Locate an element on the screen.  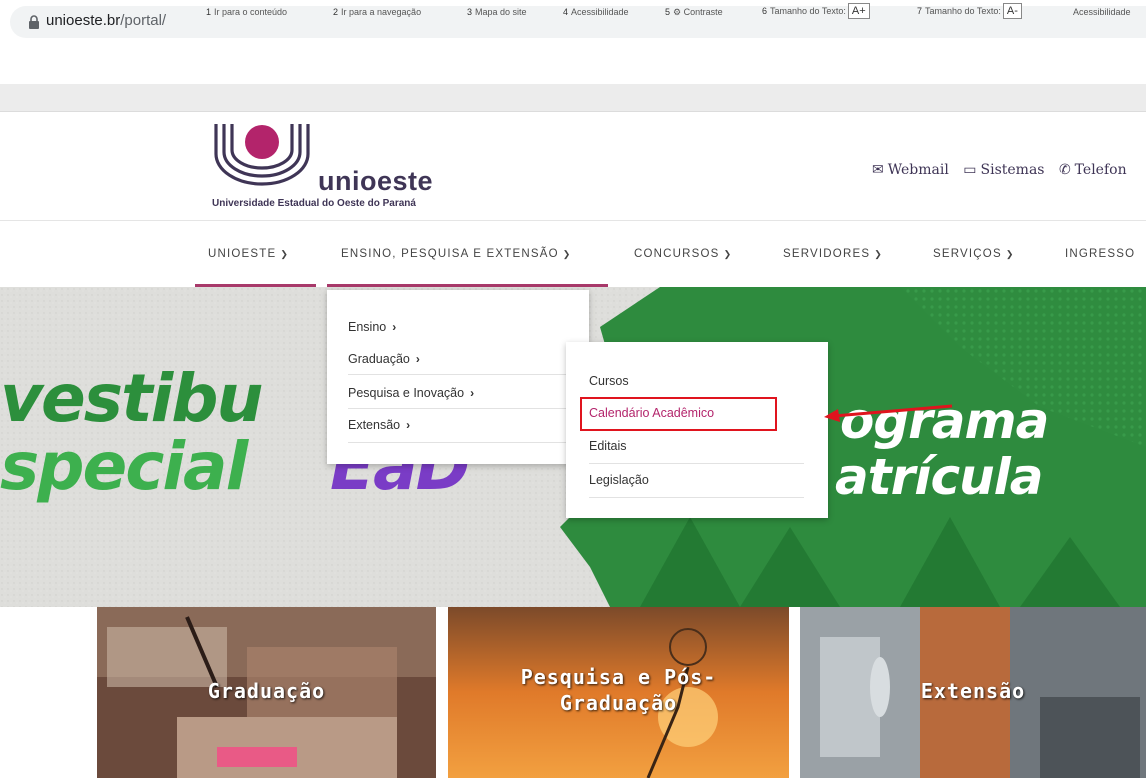
a11y-accessibility: 4 Acessibilidade is located at coordinates (596, 12).